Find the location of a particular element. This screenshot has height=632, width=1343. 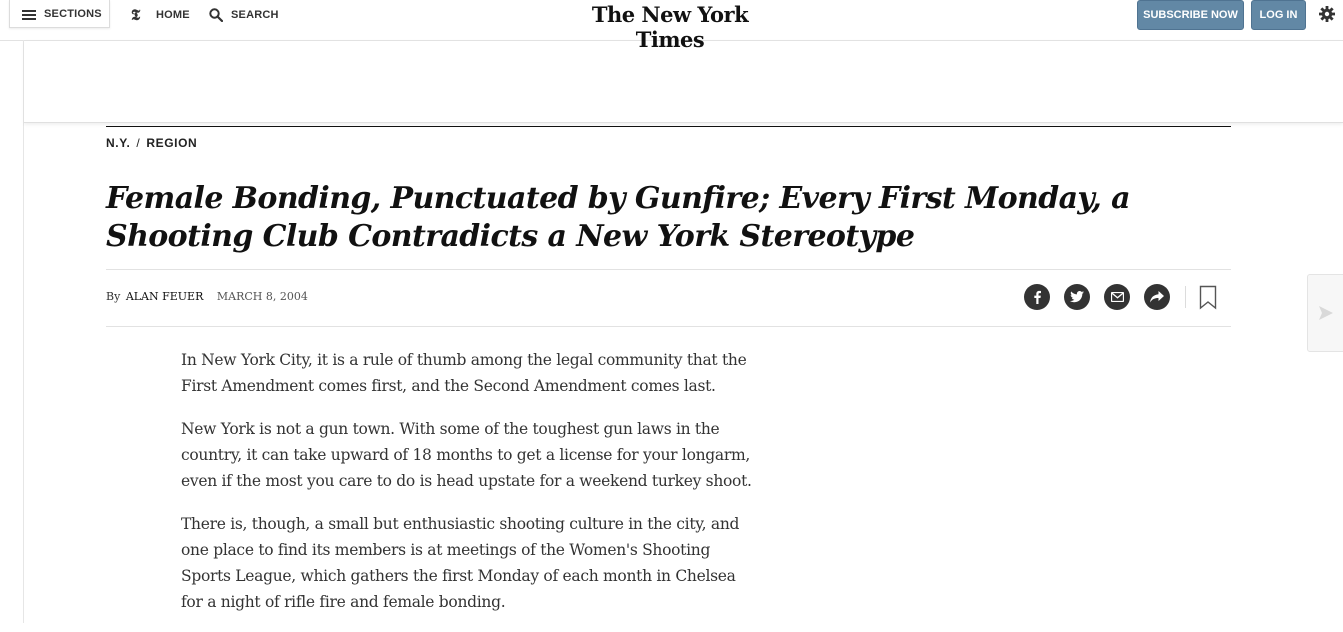

hamburger-menu-icon is located at coordinates (29, 15).